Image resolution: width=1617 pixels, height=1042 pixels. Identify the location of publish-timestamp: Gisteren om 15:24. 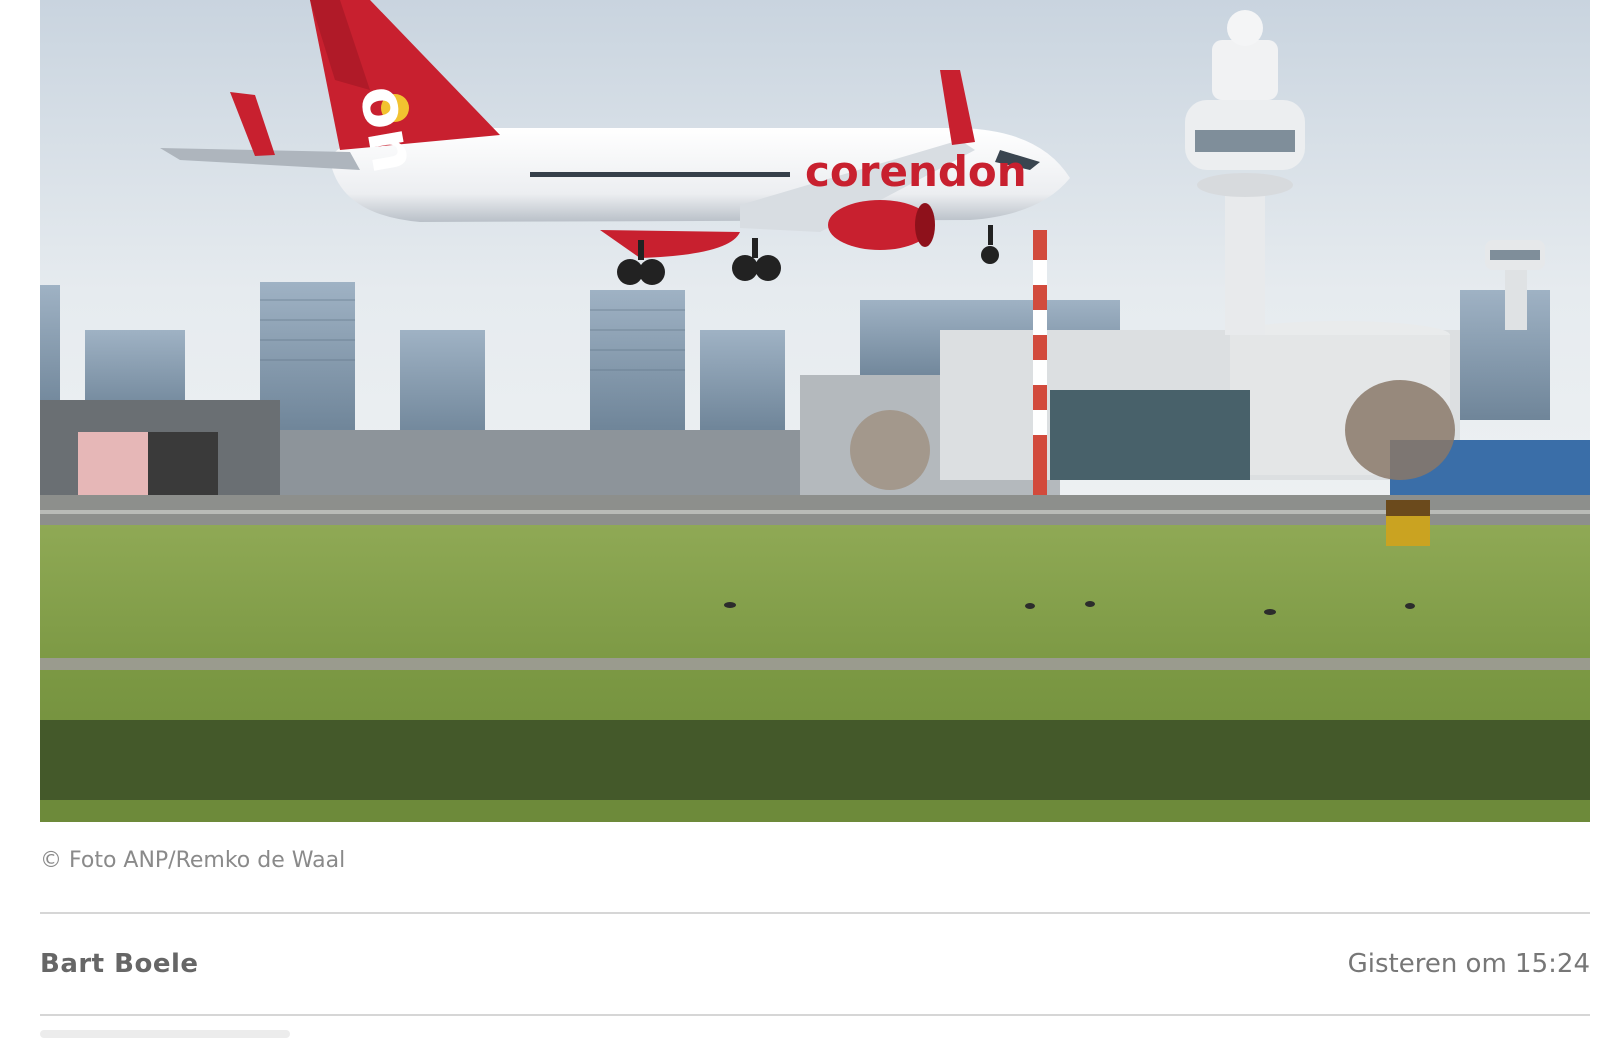
(1468, 964).